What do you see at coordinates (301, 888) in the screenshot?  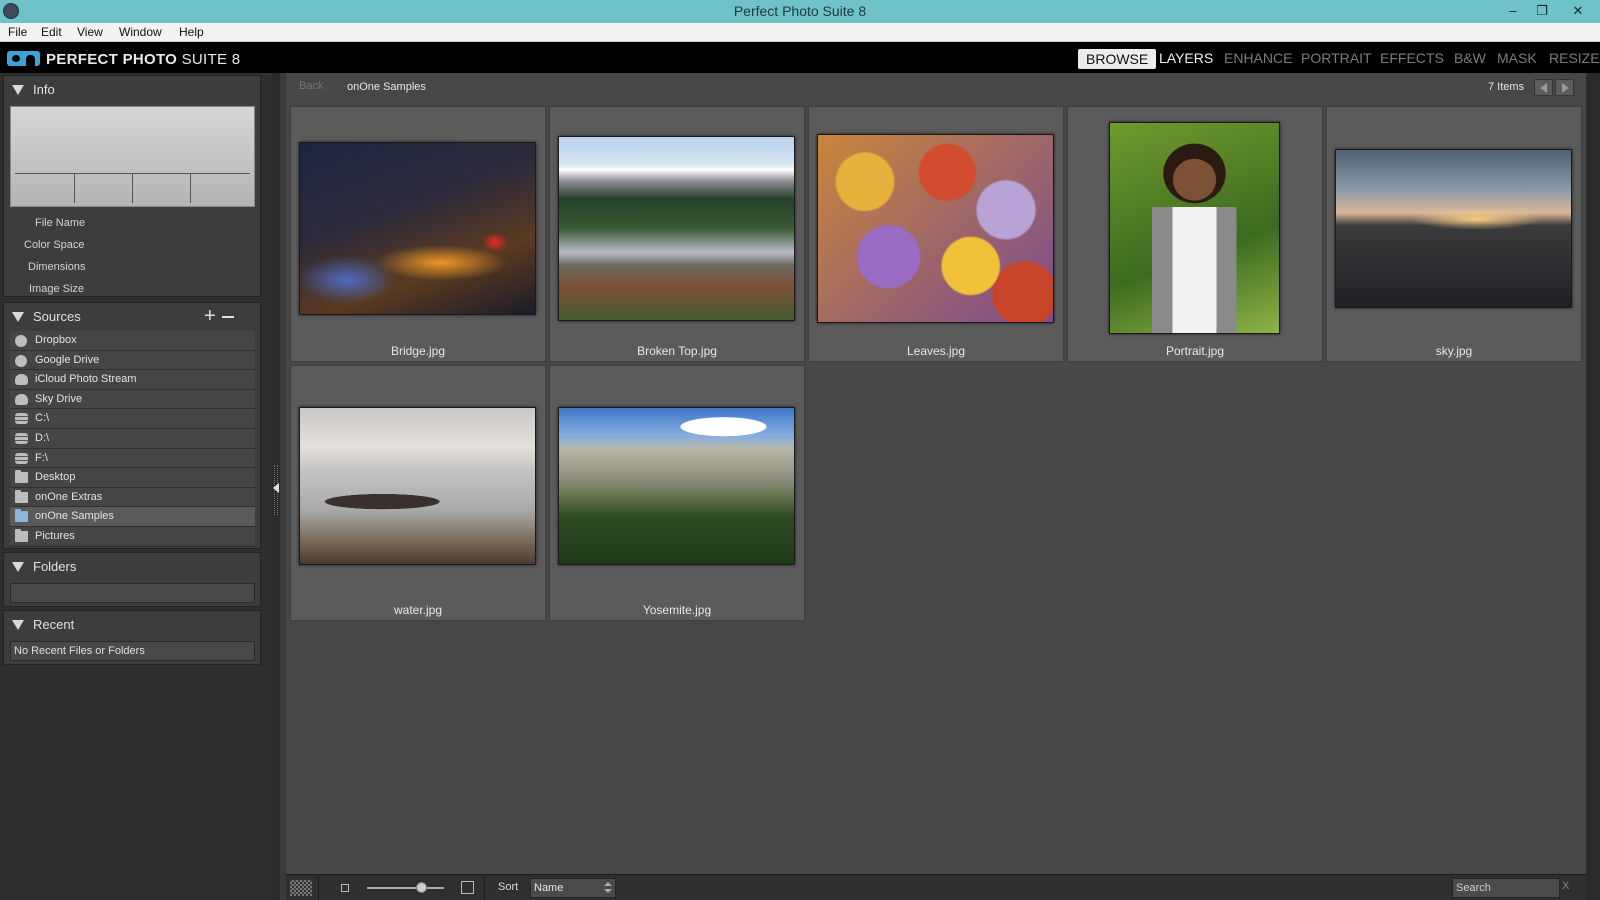 I see `grid-view-icon` at bounding box center [301, 888].